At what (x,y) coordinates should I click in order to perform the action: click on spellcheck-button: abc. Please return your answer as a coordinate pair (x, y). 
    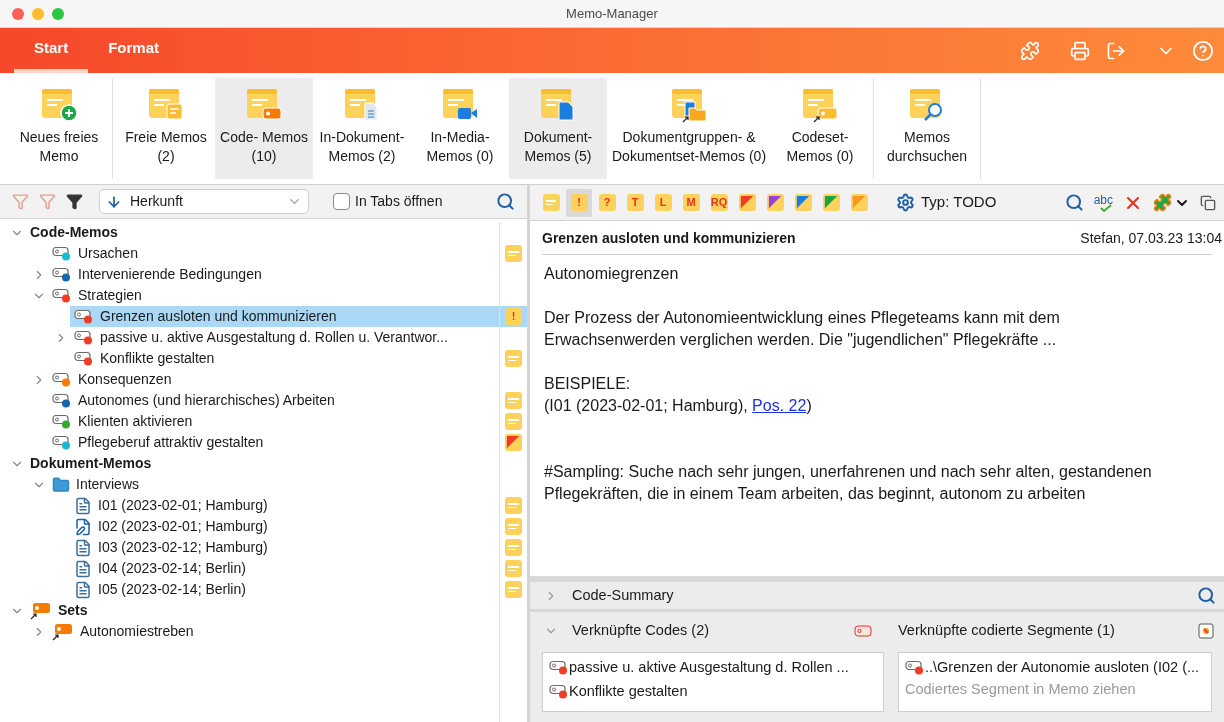
    Looking at the image, I should click on (1103, 202).